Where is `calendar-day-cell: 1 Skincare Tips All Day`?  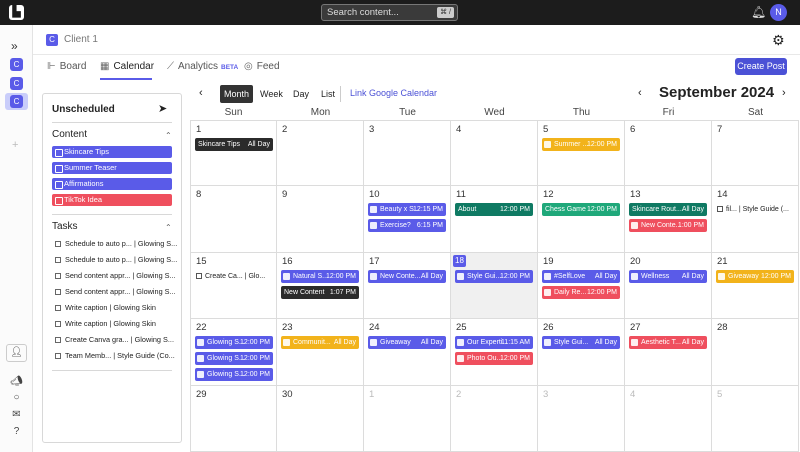
calendar-day-cell: 1 Skincare Tips All Day is located at coordinates (233, 153).